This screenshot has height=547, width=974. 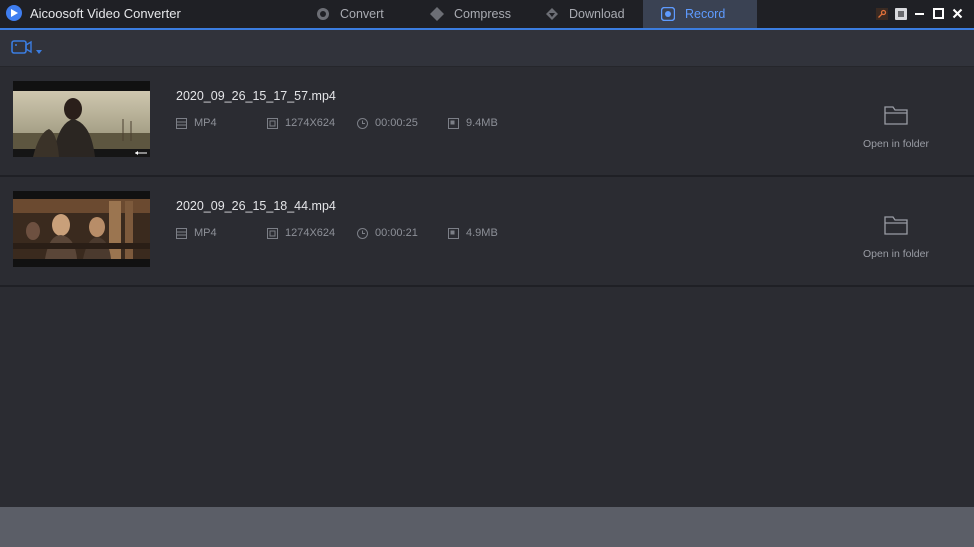 I want to click on duration-value: 00:00:21, so click(x=396, y=233).